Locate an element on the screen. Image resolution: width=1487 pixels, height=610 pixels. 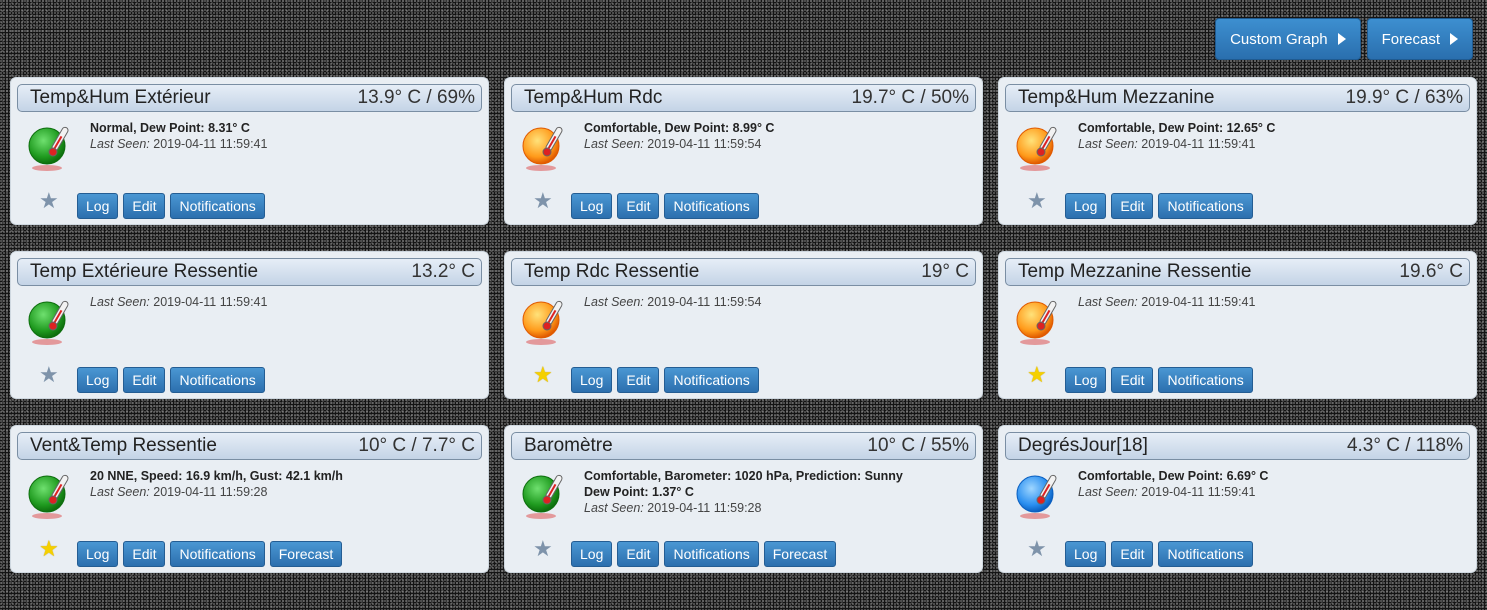
device-value: 19.9° C / 63% is located at coordinates (1404, 97).